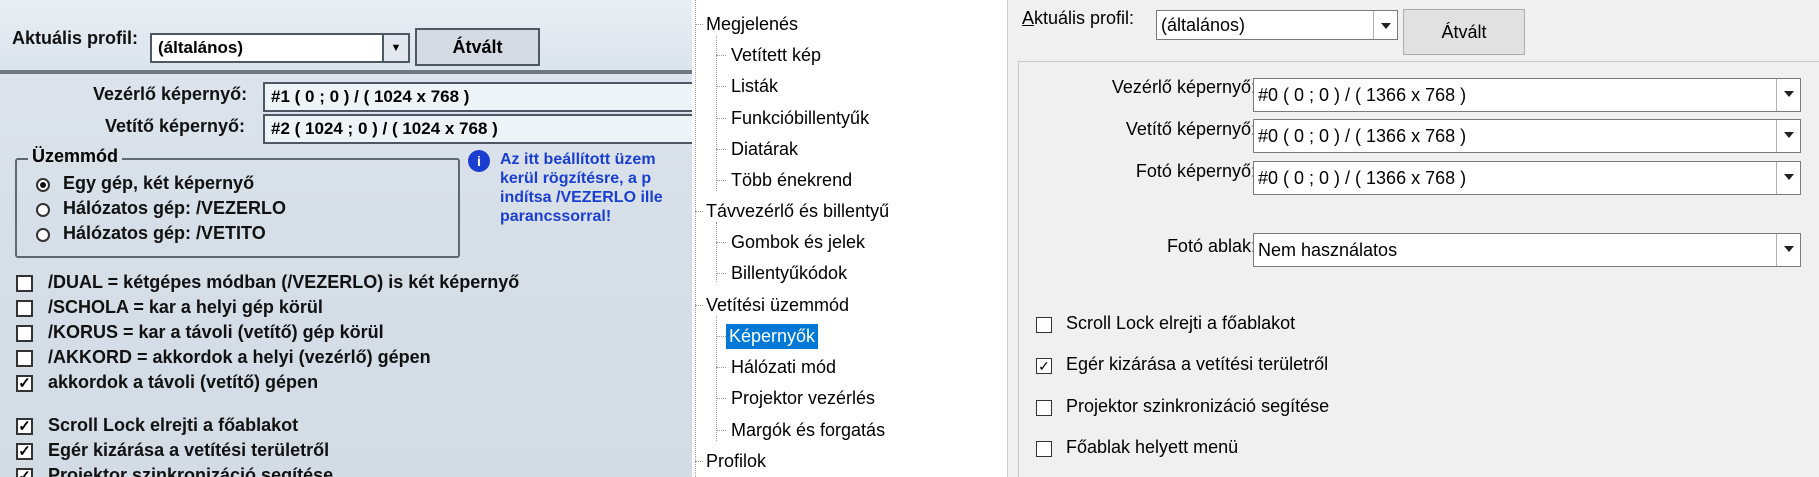 The width and height of the screenshot is (1819, 477). I want to click on tree-item-vetitett-kep: Vetített kép, so click(776, 55).